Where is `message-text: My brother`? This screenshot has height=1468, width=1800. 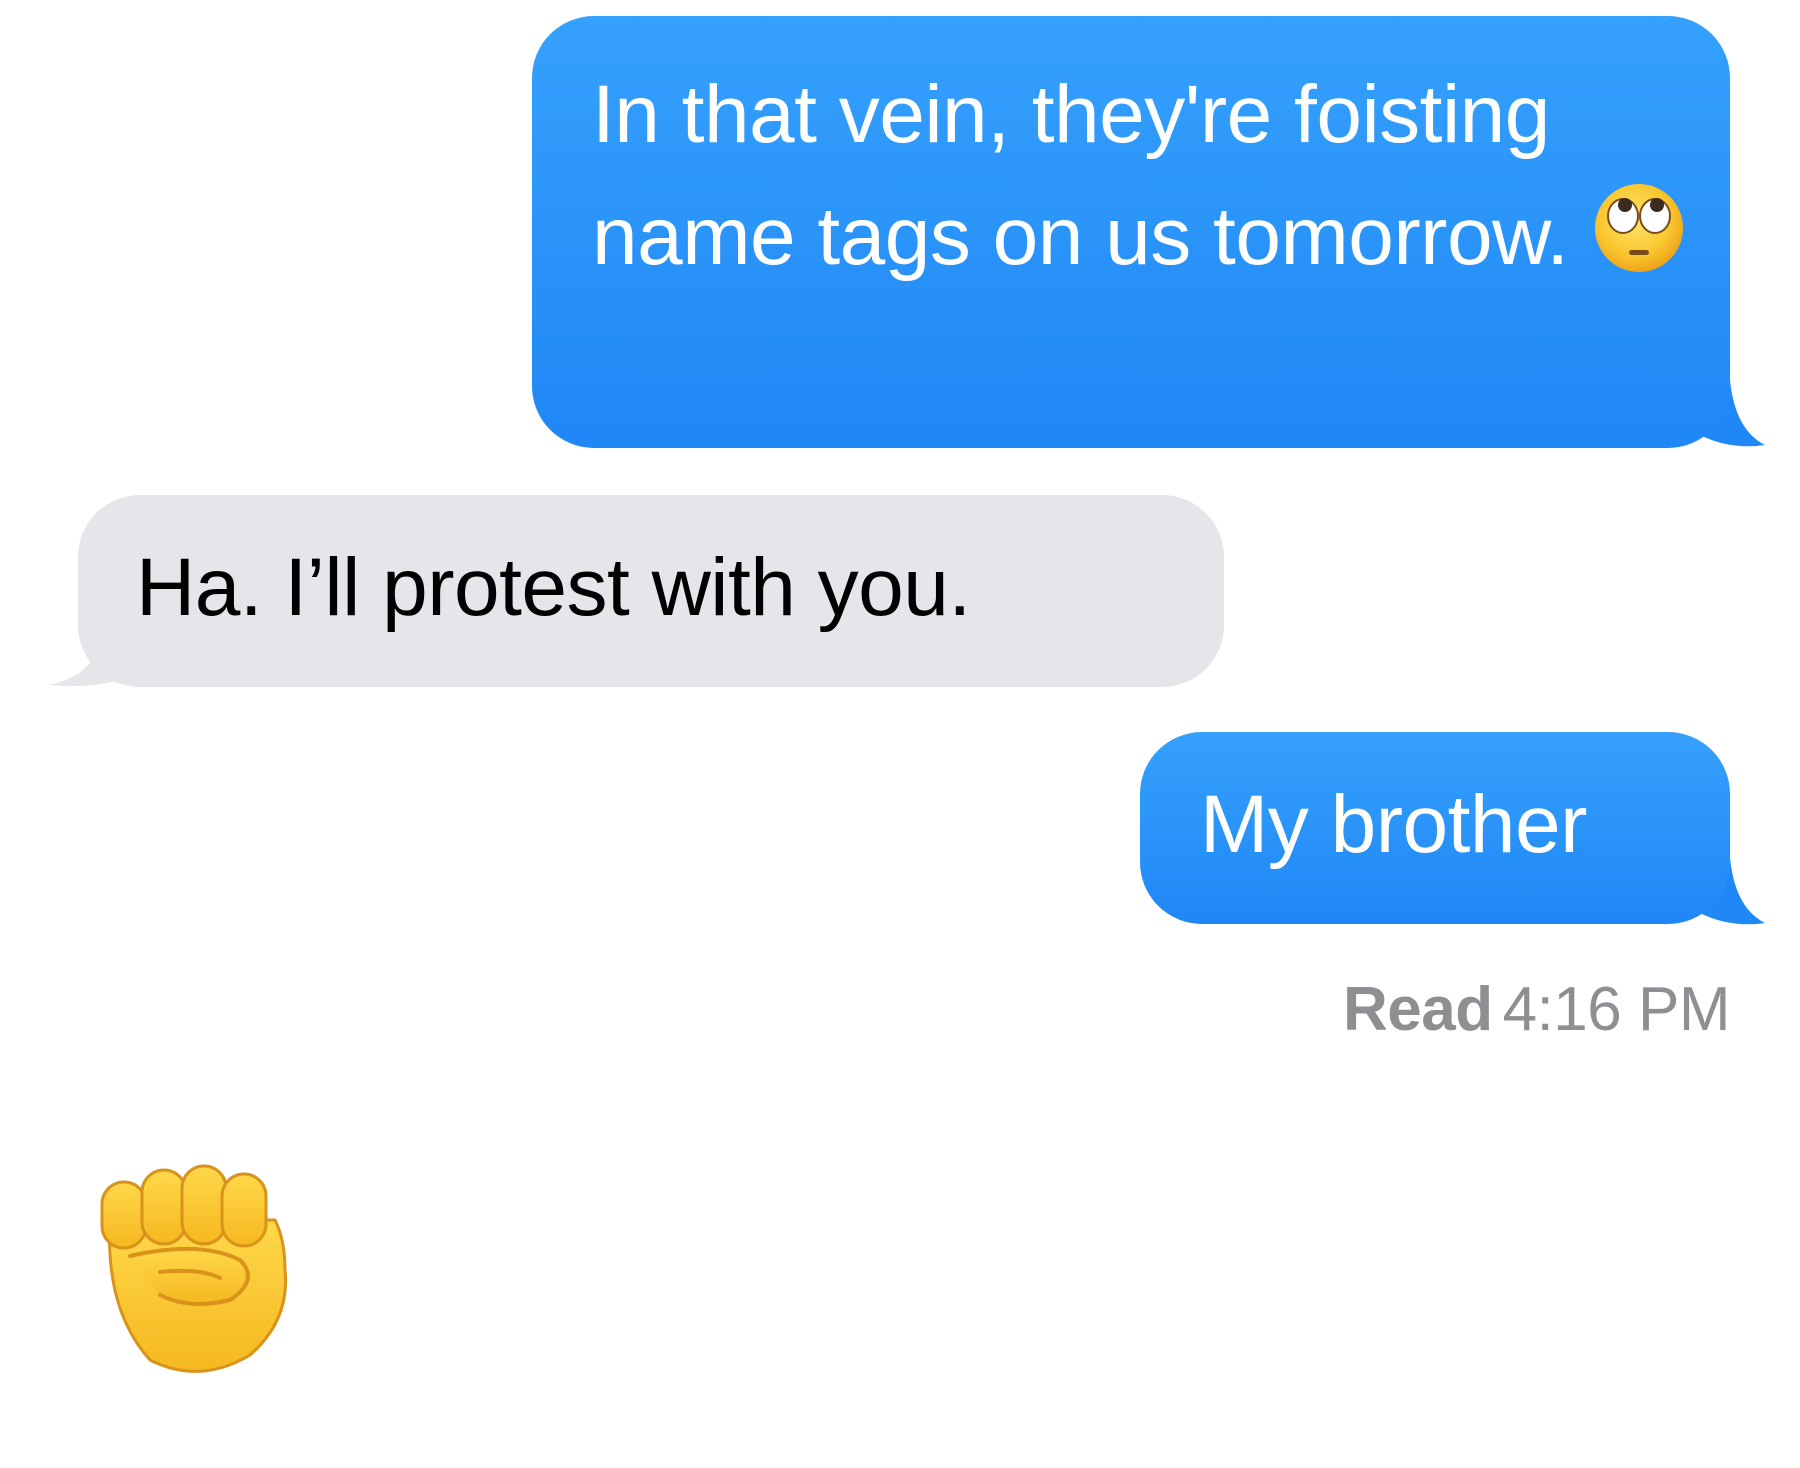
message-text: My brother is located at coordinates (1393, 824).